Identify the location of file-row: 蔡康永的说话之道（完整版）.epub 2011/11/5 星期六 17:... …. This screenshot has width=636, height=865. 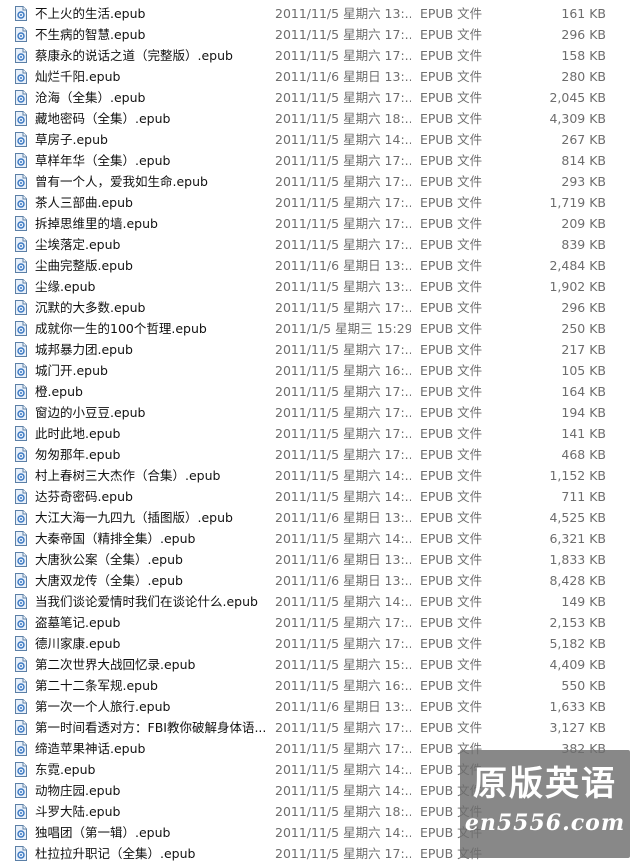
(318, 55).